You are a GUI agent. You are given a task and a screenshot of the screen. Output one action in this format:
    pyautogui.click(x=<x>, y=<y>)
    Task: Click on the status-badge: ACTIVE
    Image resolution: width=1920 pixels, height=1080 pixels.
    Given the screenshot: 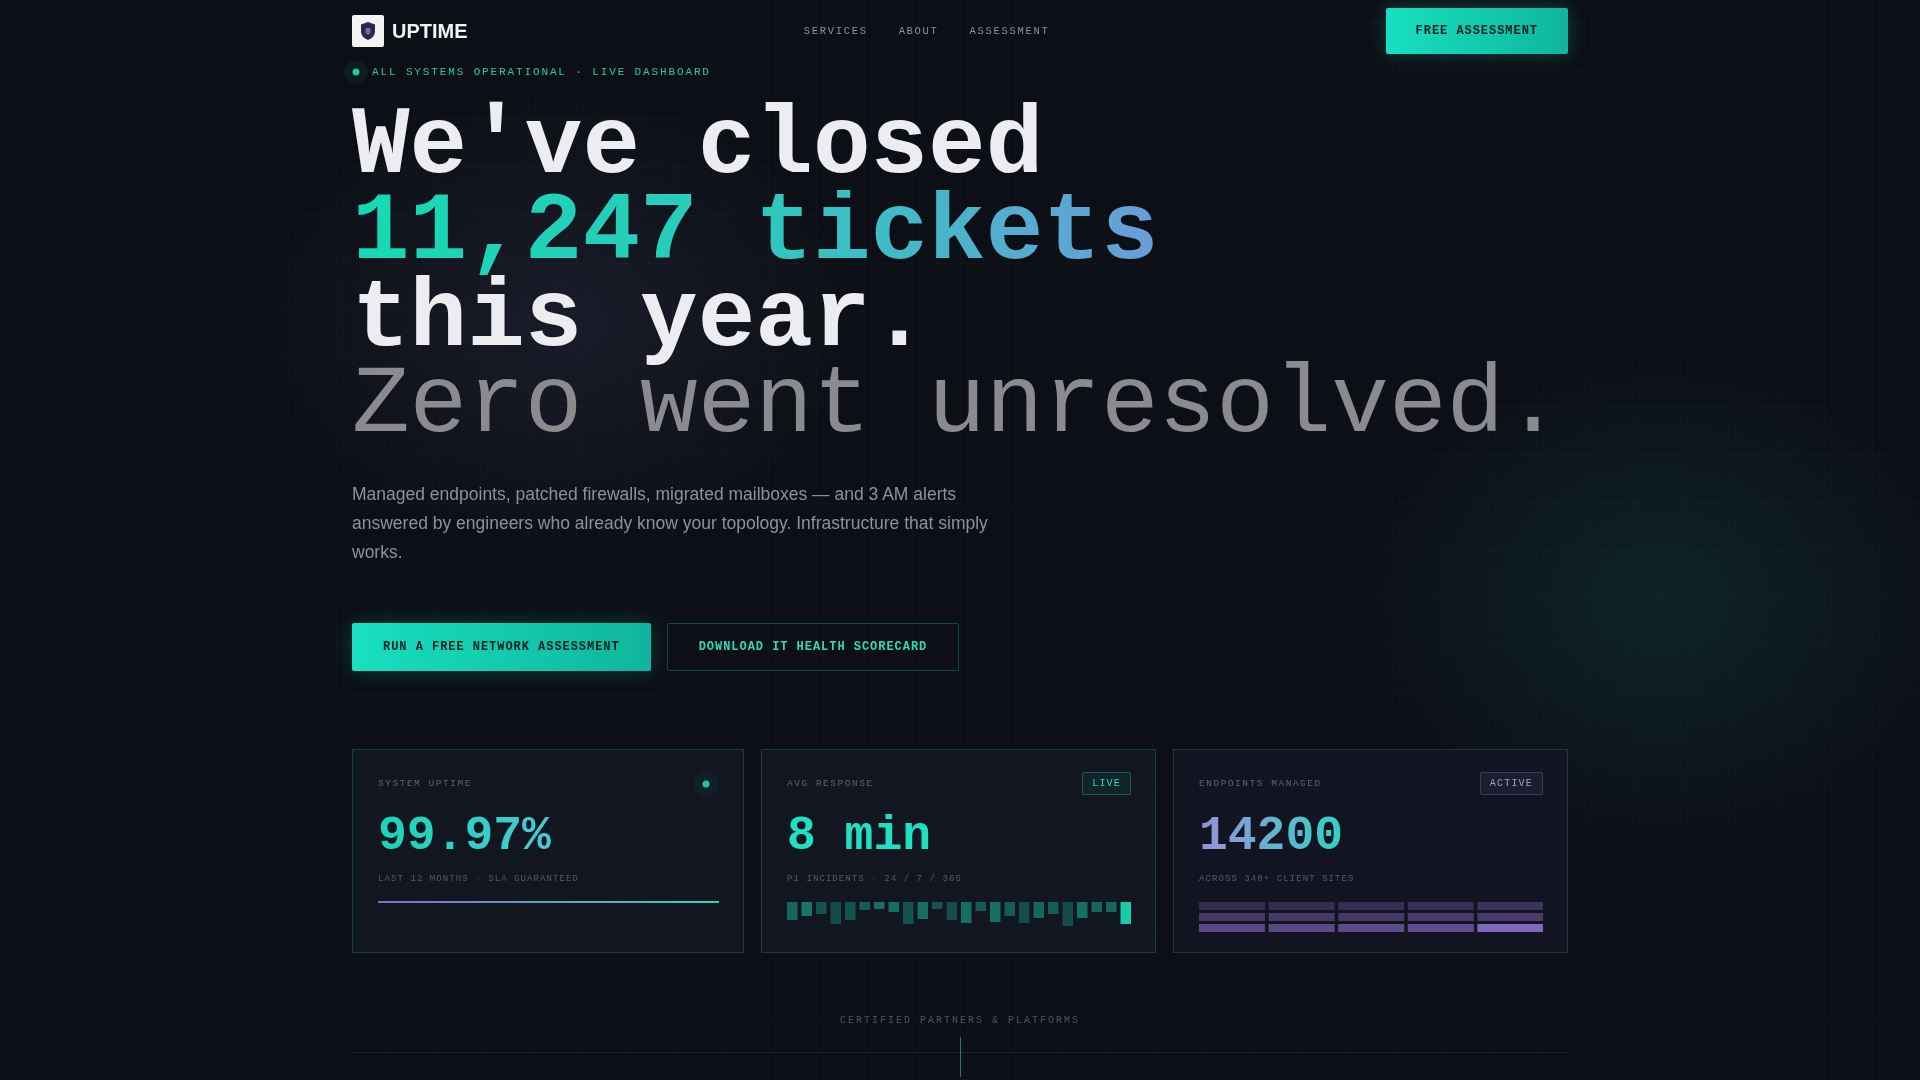 What is the action you would take?
    pyautogui.click(x=1511, y=784)
    